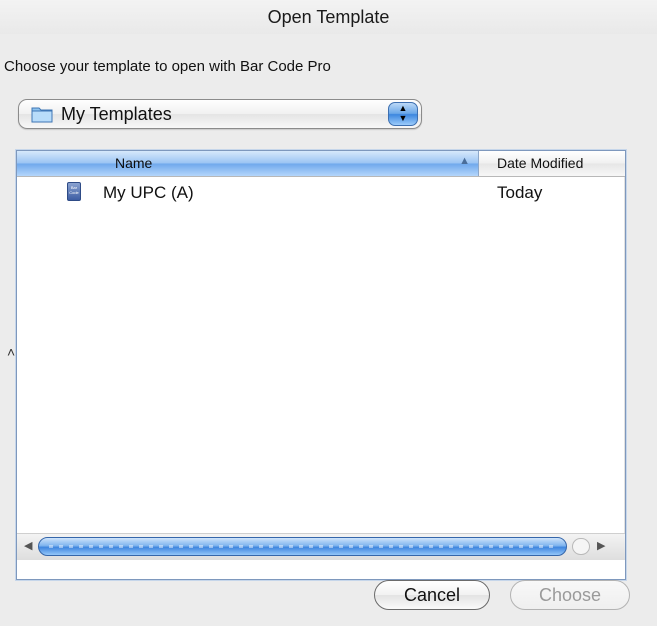 The width and height of the screenshot is (657, 626). What do you see at coordinates (116, 114) in the screenshot?
I see `location-popup-label: My Templates` at bounding box center [116, 114].